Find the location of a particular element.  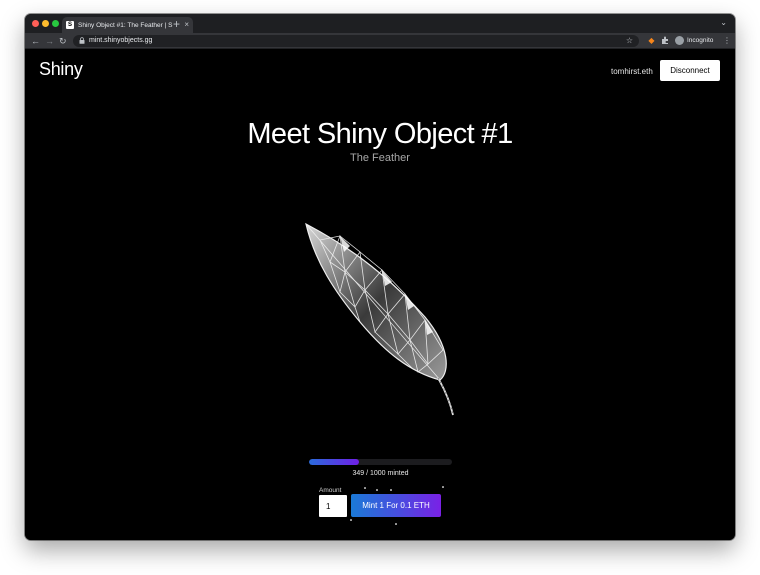

minimize-window-icon is located at coordinates (45, 23).